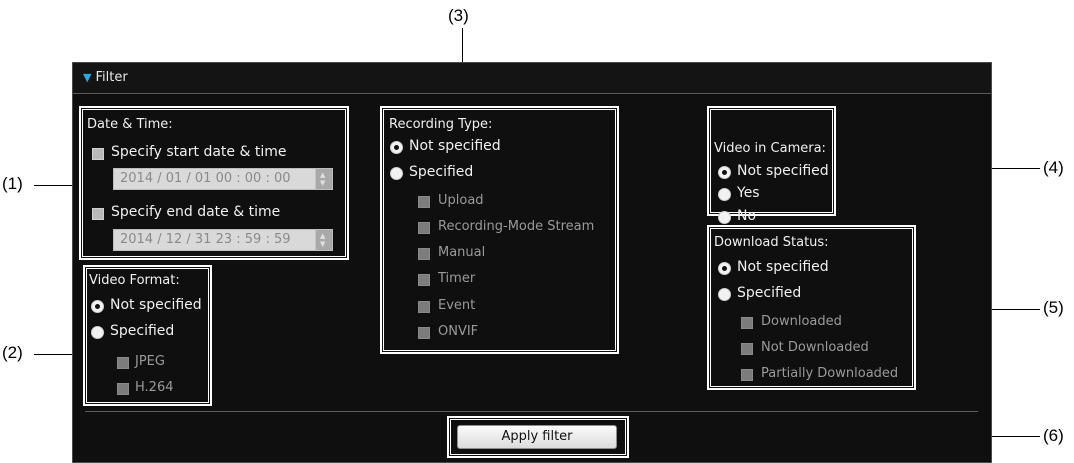 The width and height of the screenshot is (1074, 463). What do you see at coordinates (769, 293) in the screenshot?
I see `download-status-specified-label: Specified` at bounding box center [769, 293].